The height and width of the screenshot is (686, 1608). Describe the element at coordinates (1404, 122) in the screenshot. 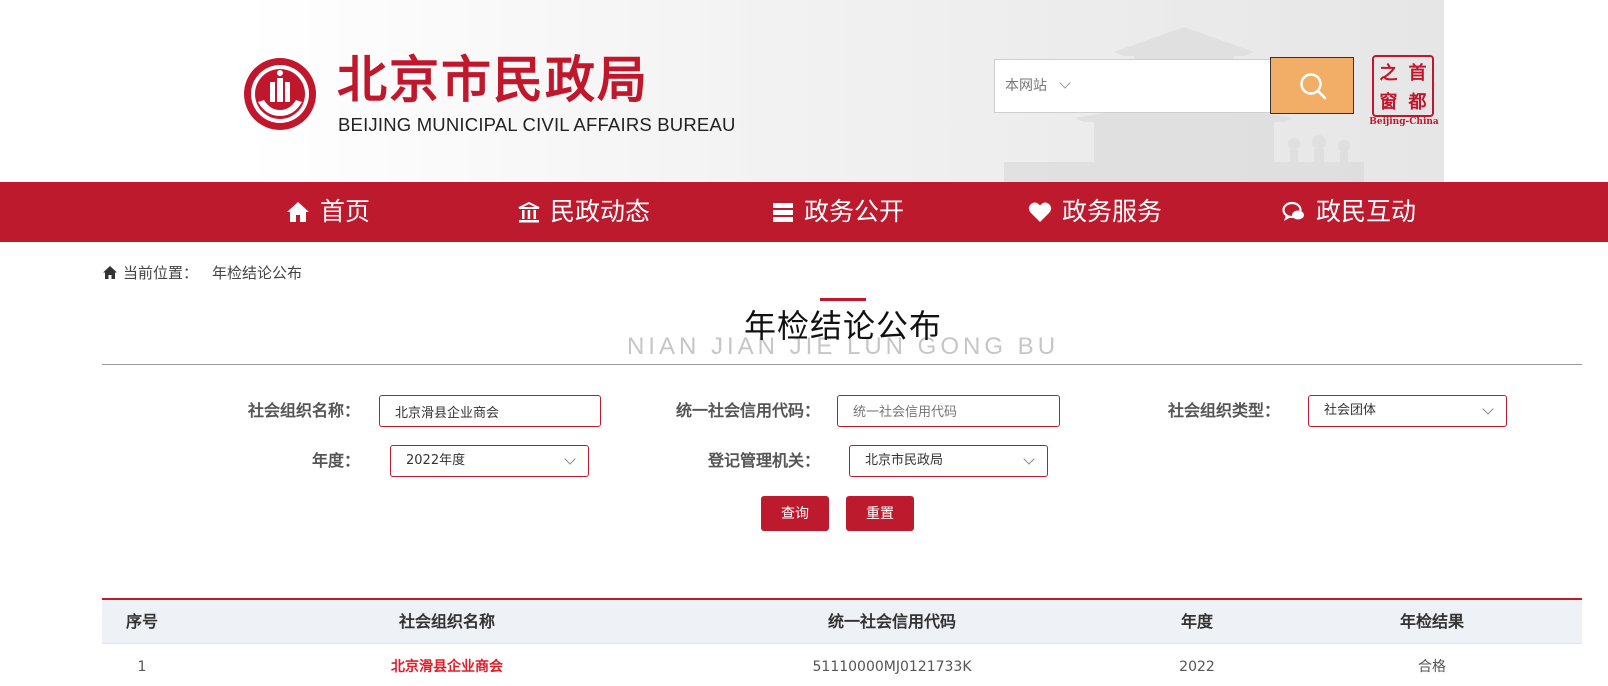

I see `seal-subtitle: Beijing-China` at that location.